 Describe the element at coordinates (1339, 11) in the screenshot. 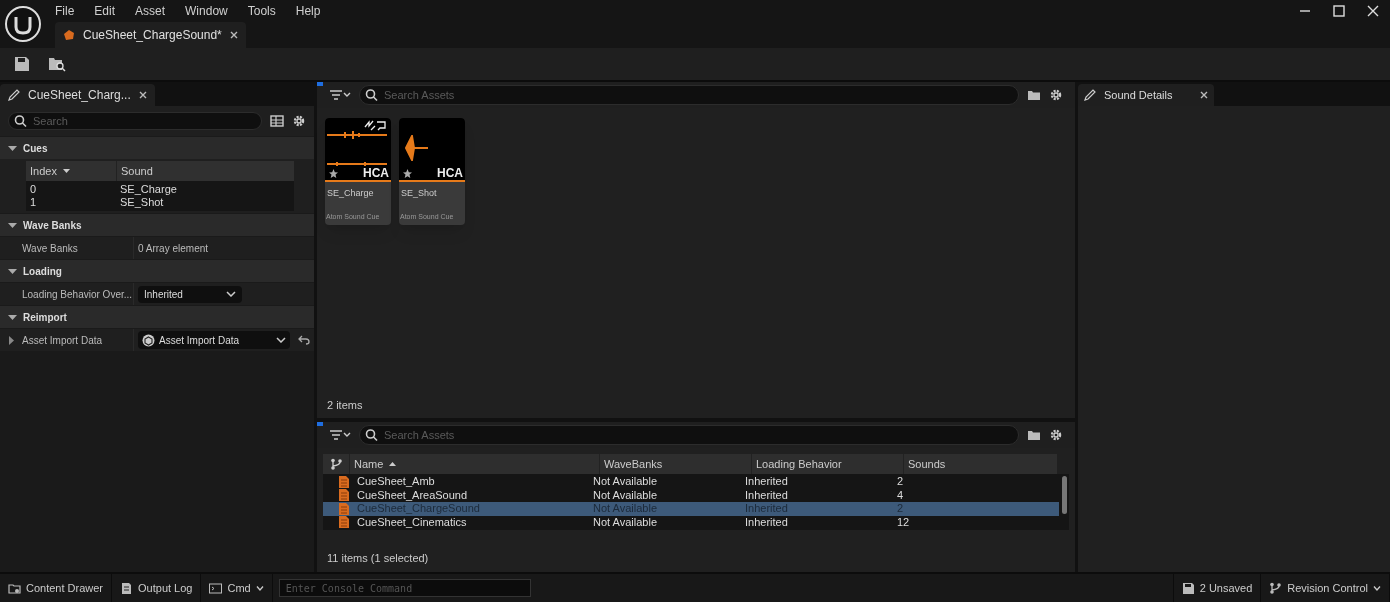

I see `maximize-icon` at that location.